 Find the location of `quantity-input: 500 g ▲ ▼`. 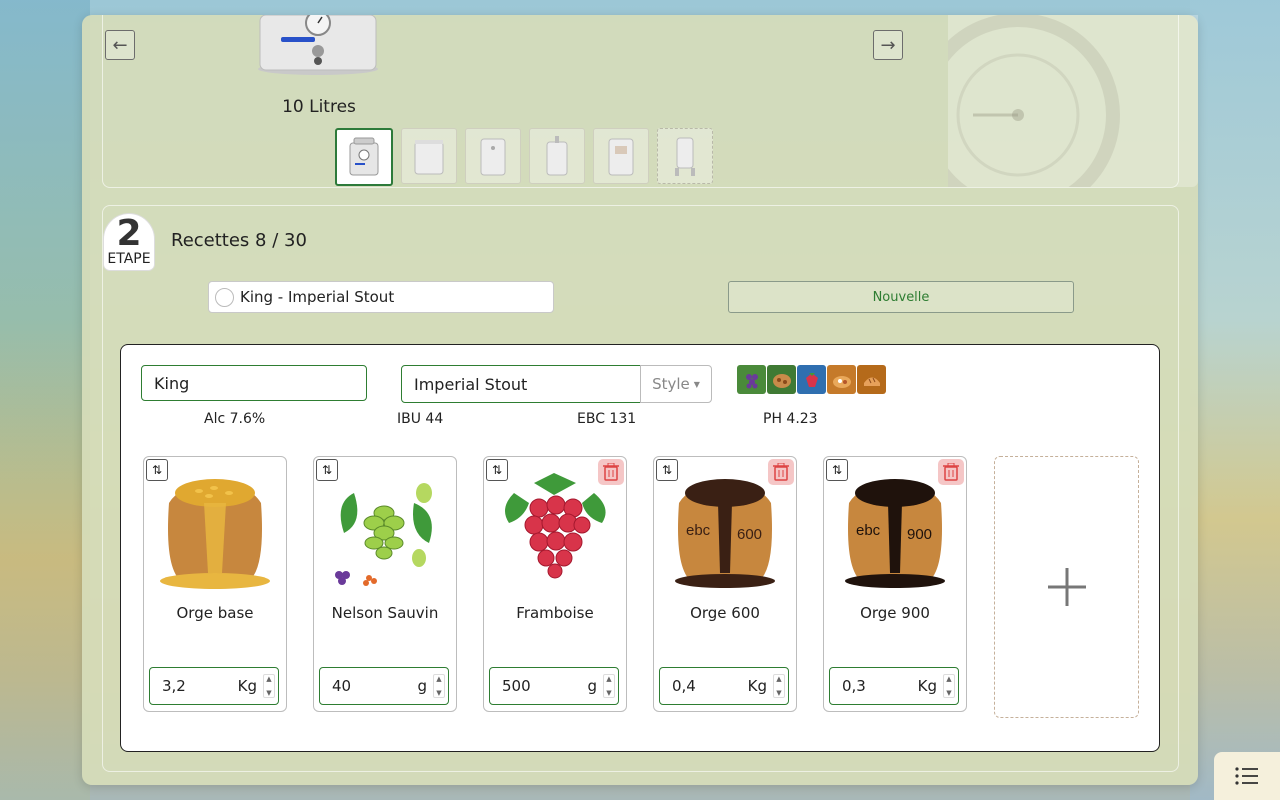

quantity-input: 500 g ▲ ▼ is located at coordinates (554, 686).